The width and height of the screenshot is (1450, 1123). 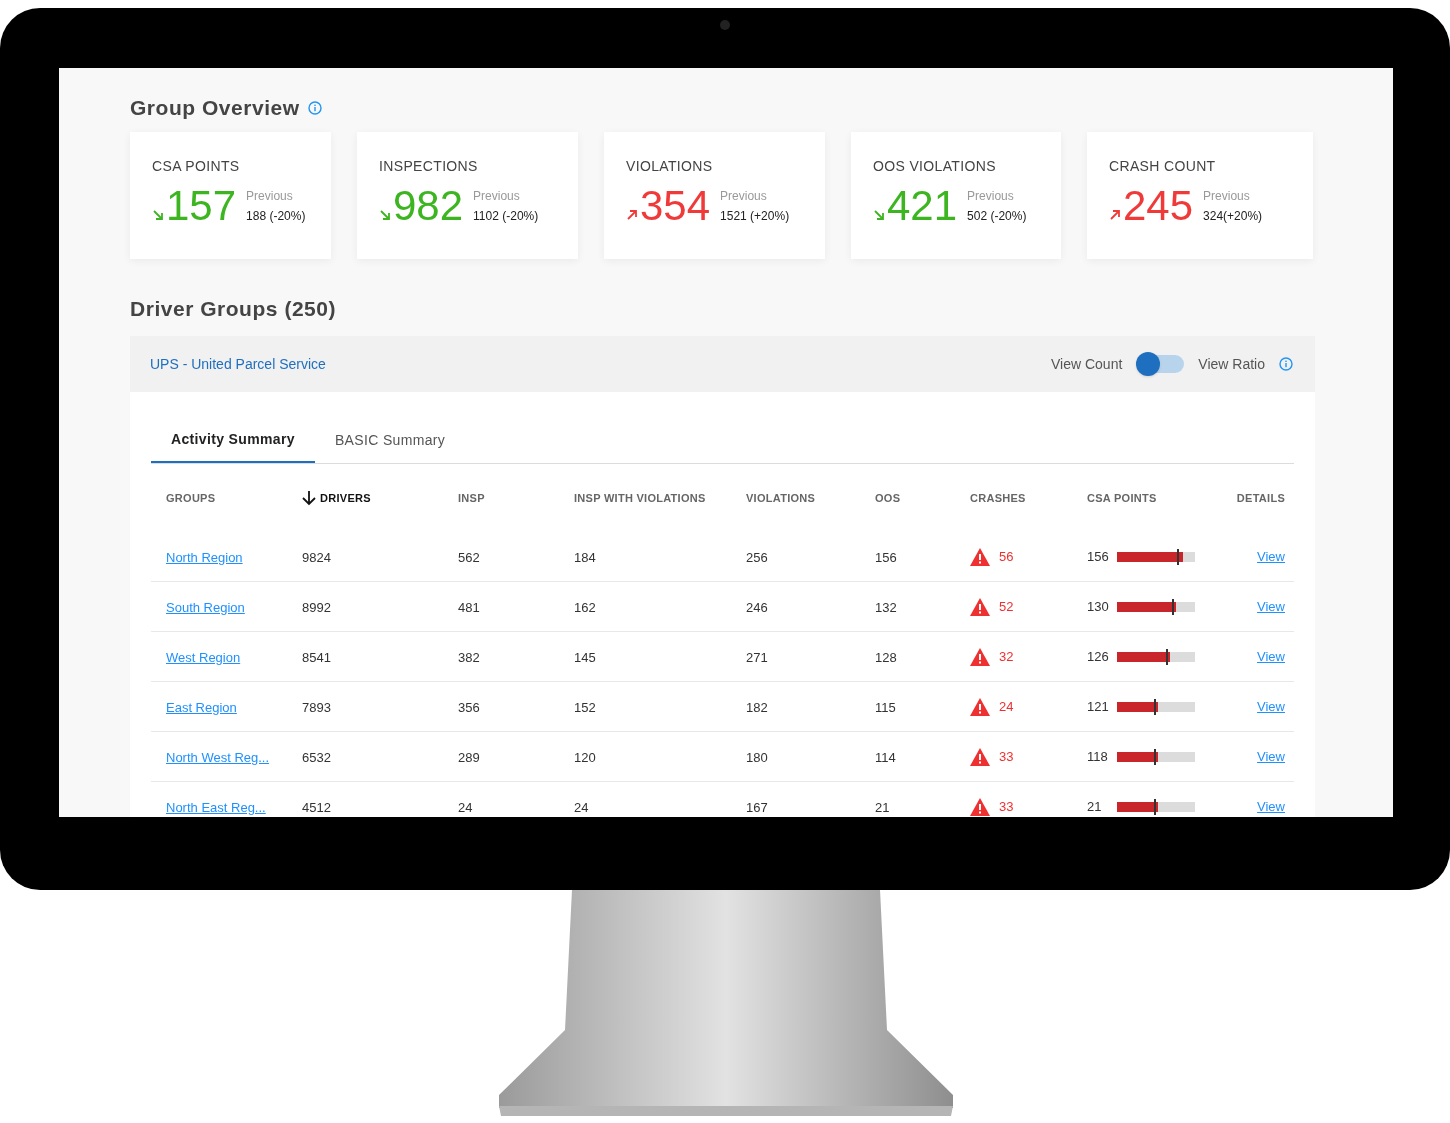 I want to click on card-value: 157, so click(x=201, y=205).